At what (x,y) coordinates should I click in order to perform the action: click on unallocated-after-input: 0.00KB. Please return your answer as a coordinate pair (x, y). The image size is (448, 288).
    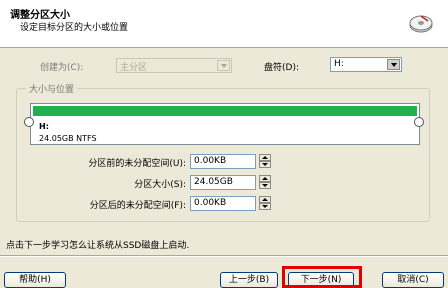
    Looking at the image, I should click on (223, 203).